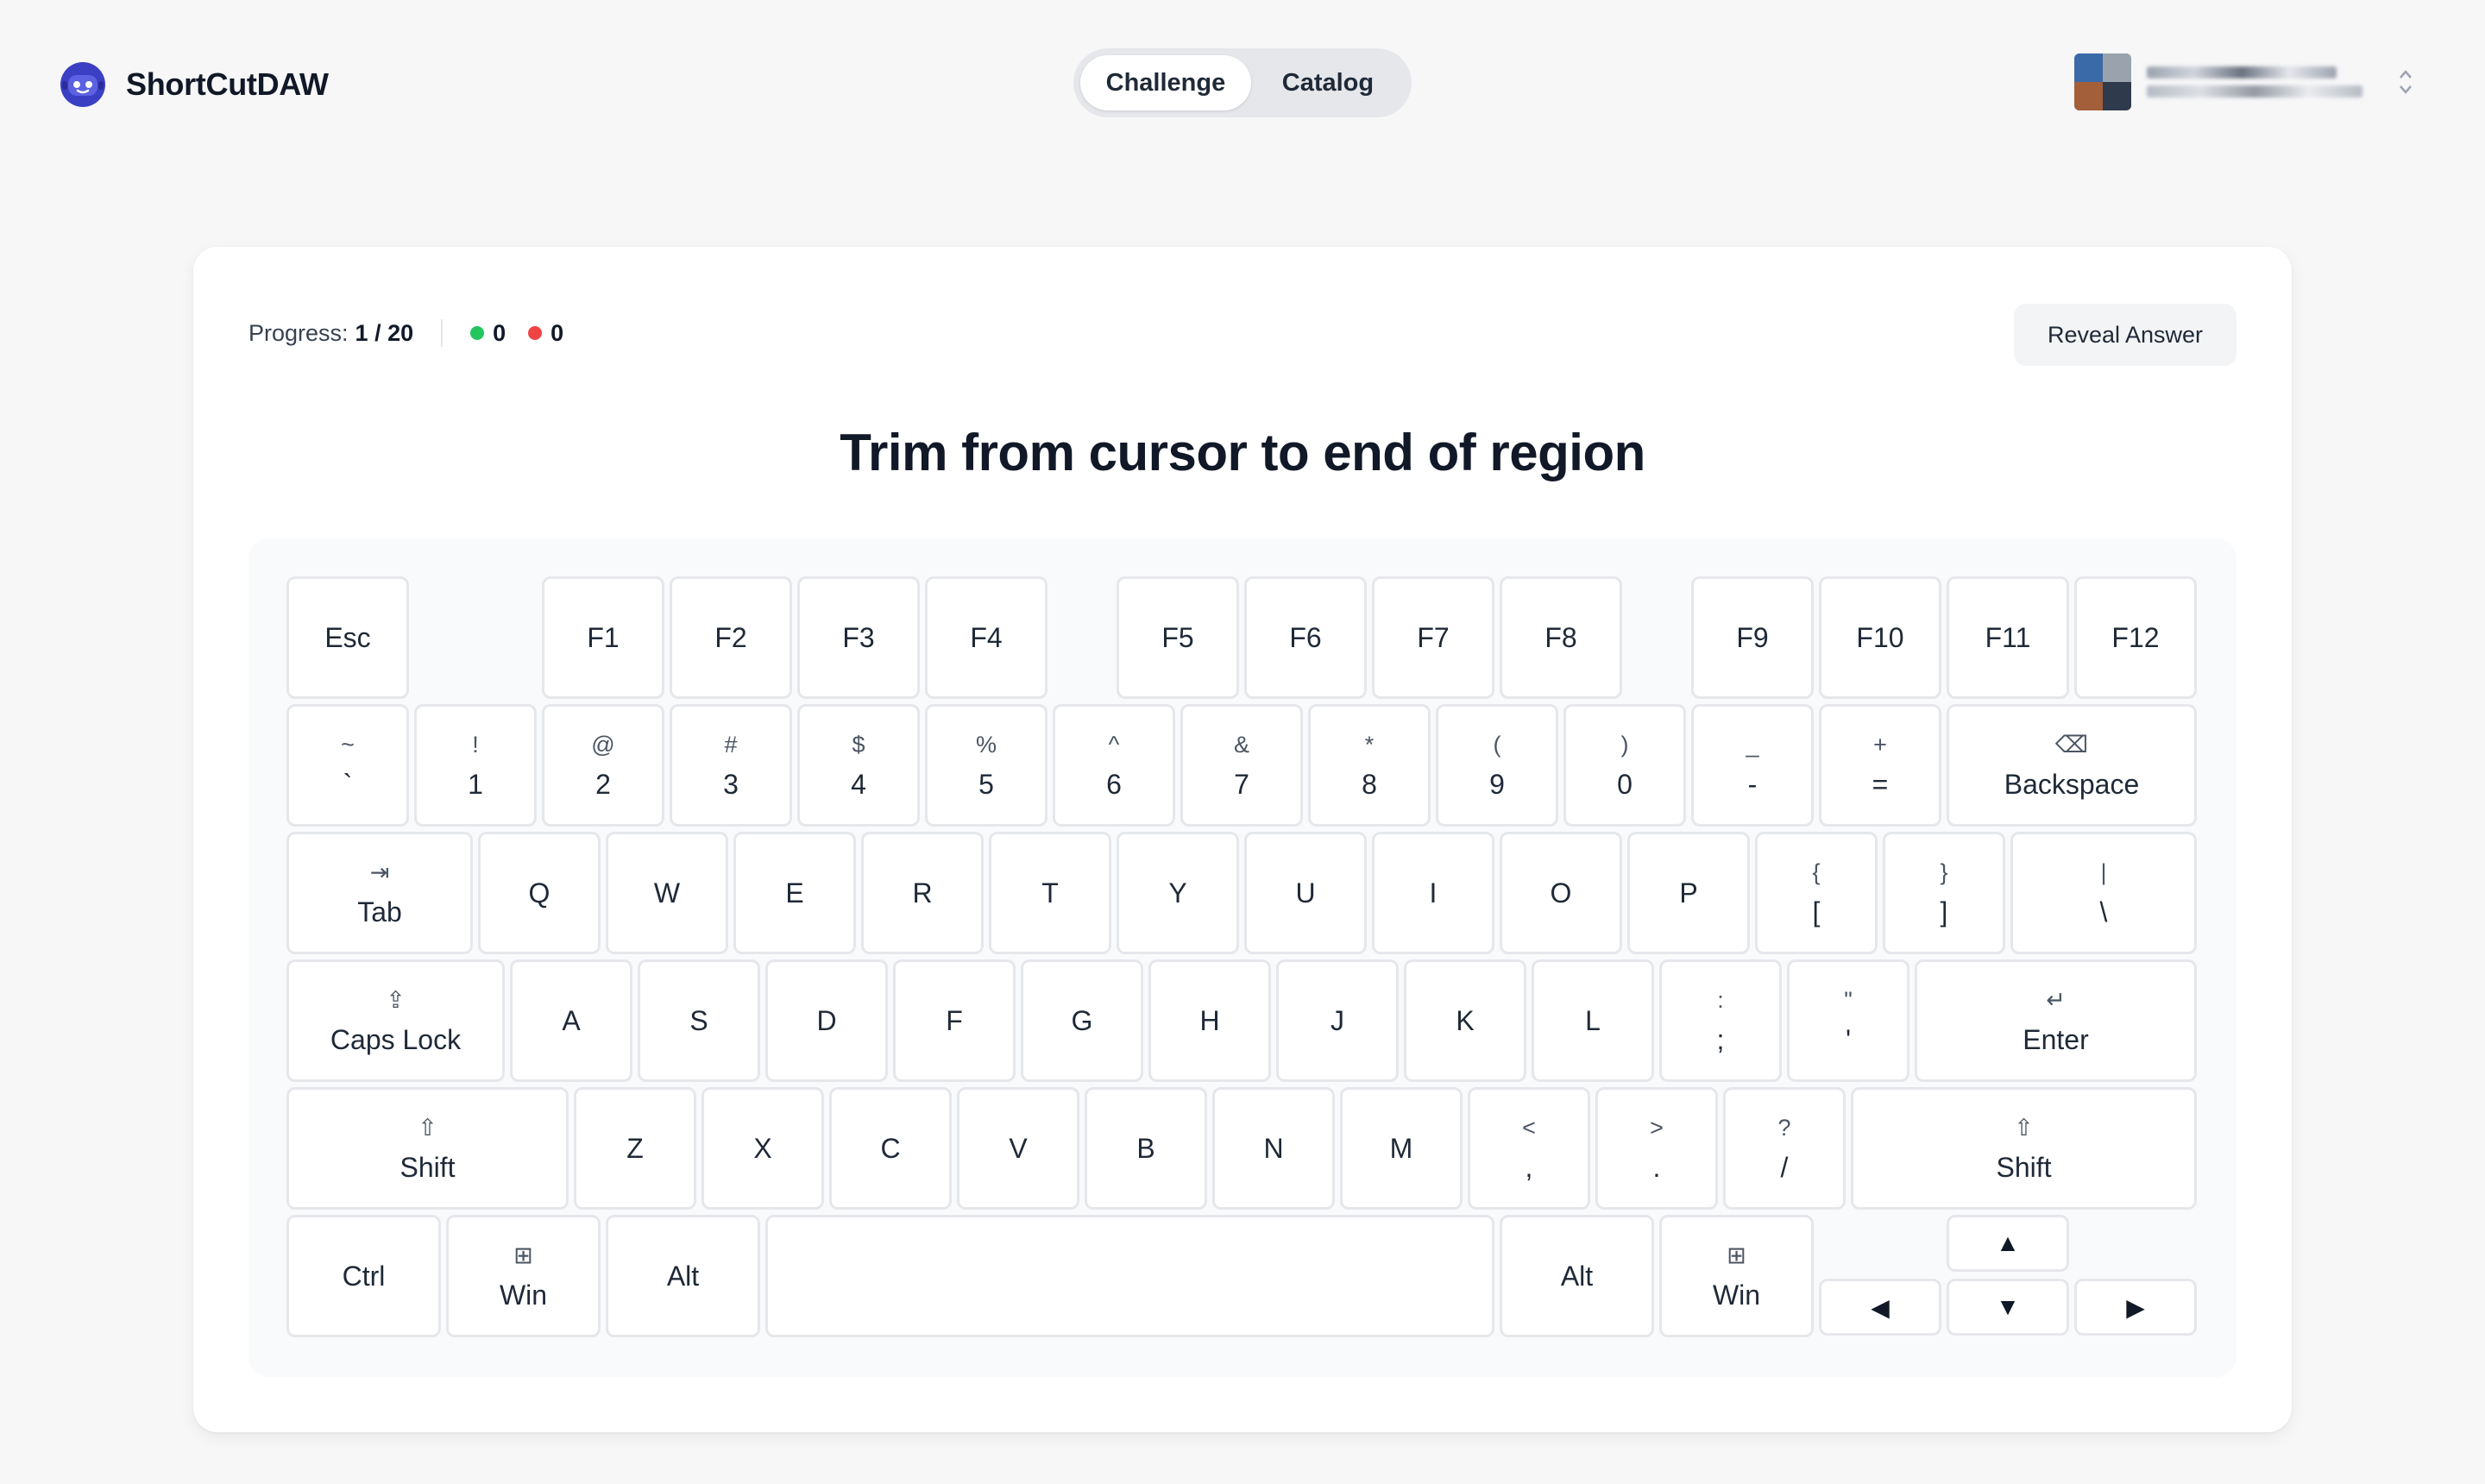  Describe the element at coordinates (2102, 81) in the screenshot. I see `avatar` at that location.